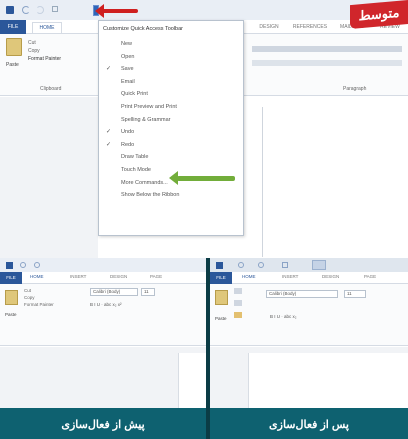 The image size is (408, 439). I want to click on paragraph-group-label: Paragraph, so click(355, 89).